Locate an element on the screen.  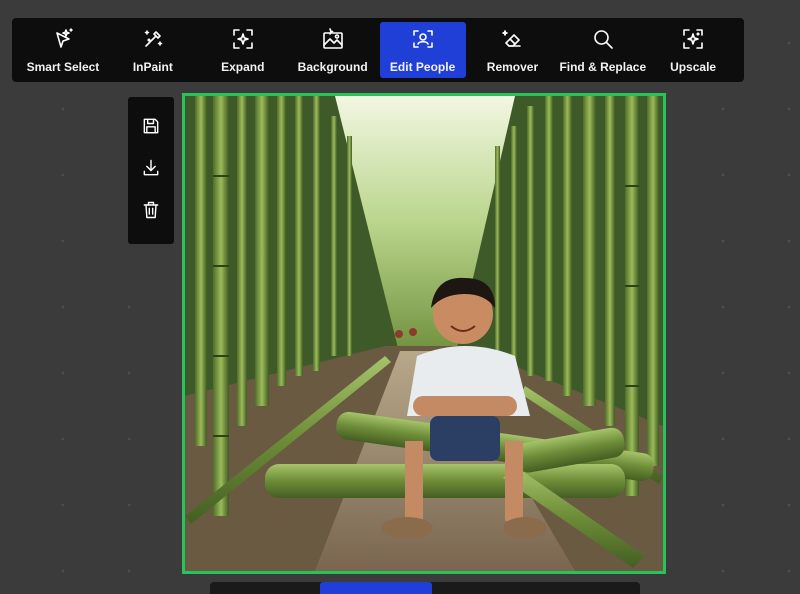
trash-icon is located at coordinates (151, 212).